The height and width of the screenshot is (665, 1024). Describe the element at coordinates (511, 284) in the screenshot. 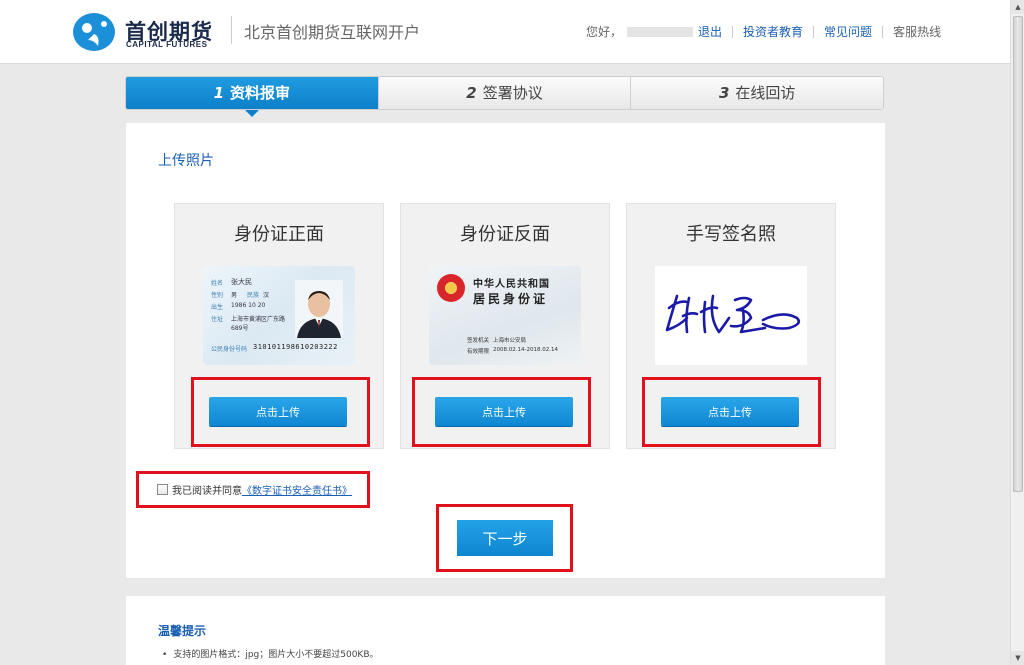

I see `id-back-line1: 中华人民共和国` at that location.